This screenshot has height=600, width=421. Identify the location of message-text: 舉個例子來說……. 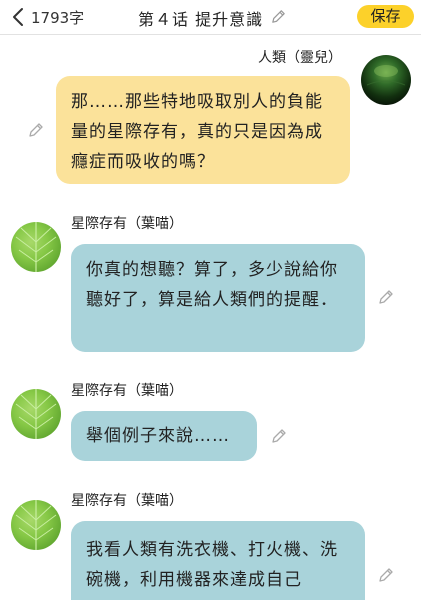
(158, 436).